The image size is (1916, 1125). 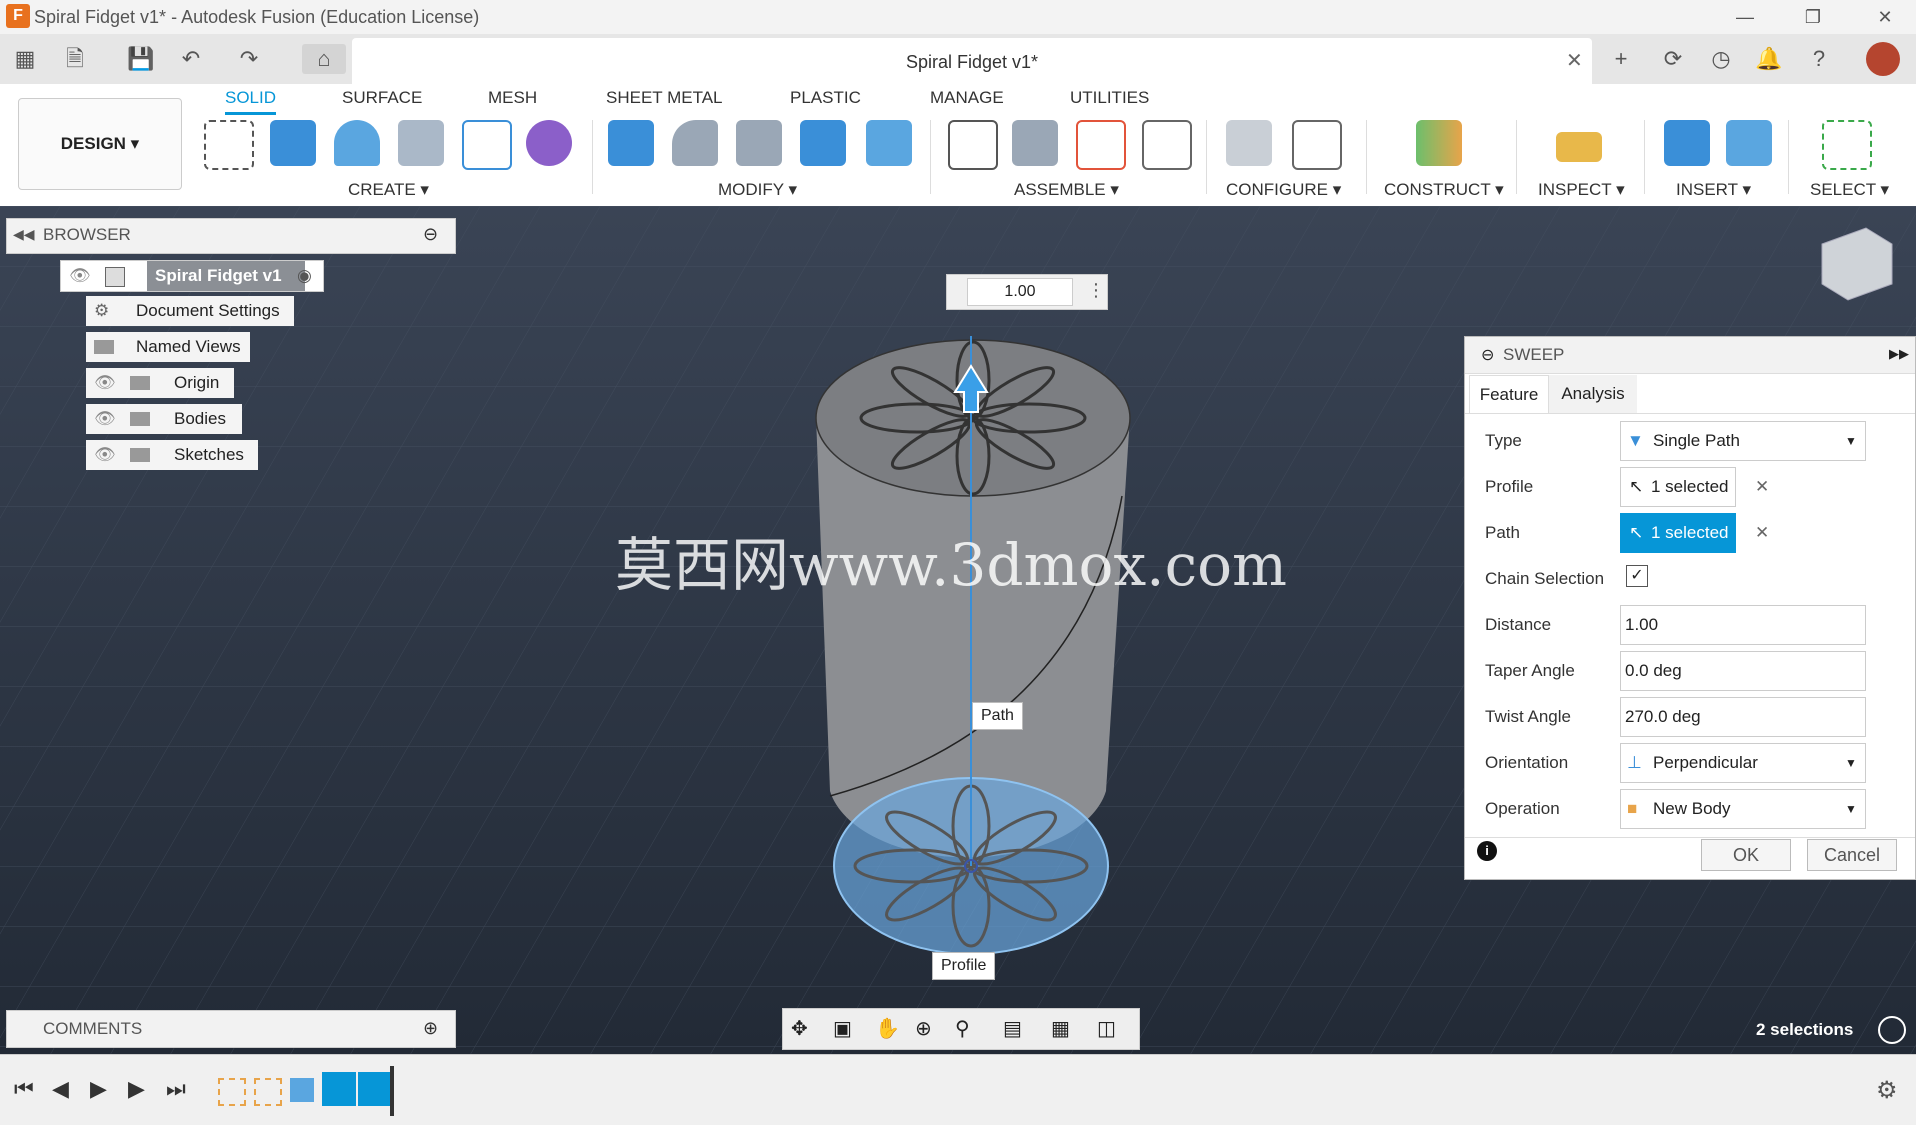 I want to click on play-icon: ▶, so click(x=98, y=1089).